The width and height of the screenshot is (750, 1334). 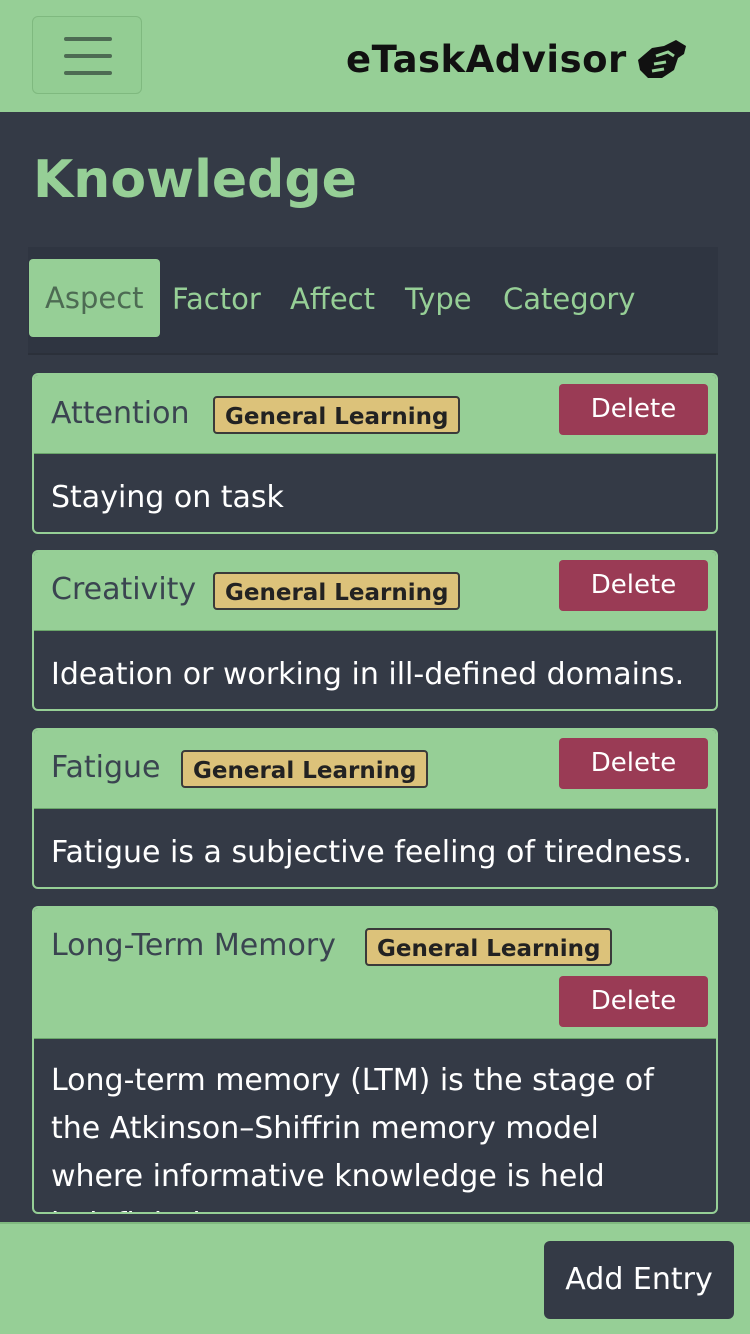 What do you see at coordinates (124, 589) in the screenshot?
I see `entry-title: Creativity` at bounding box center [124, 589].